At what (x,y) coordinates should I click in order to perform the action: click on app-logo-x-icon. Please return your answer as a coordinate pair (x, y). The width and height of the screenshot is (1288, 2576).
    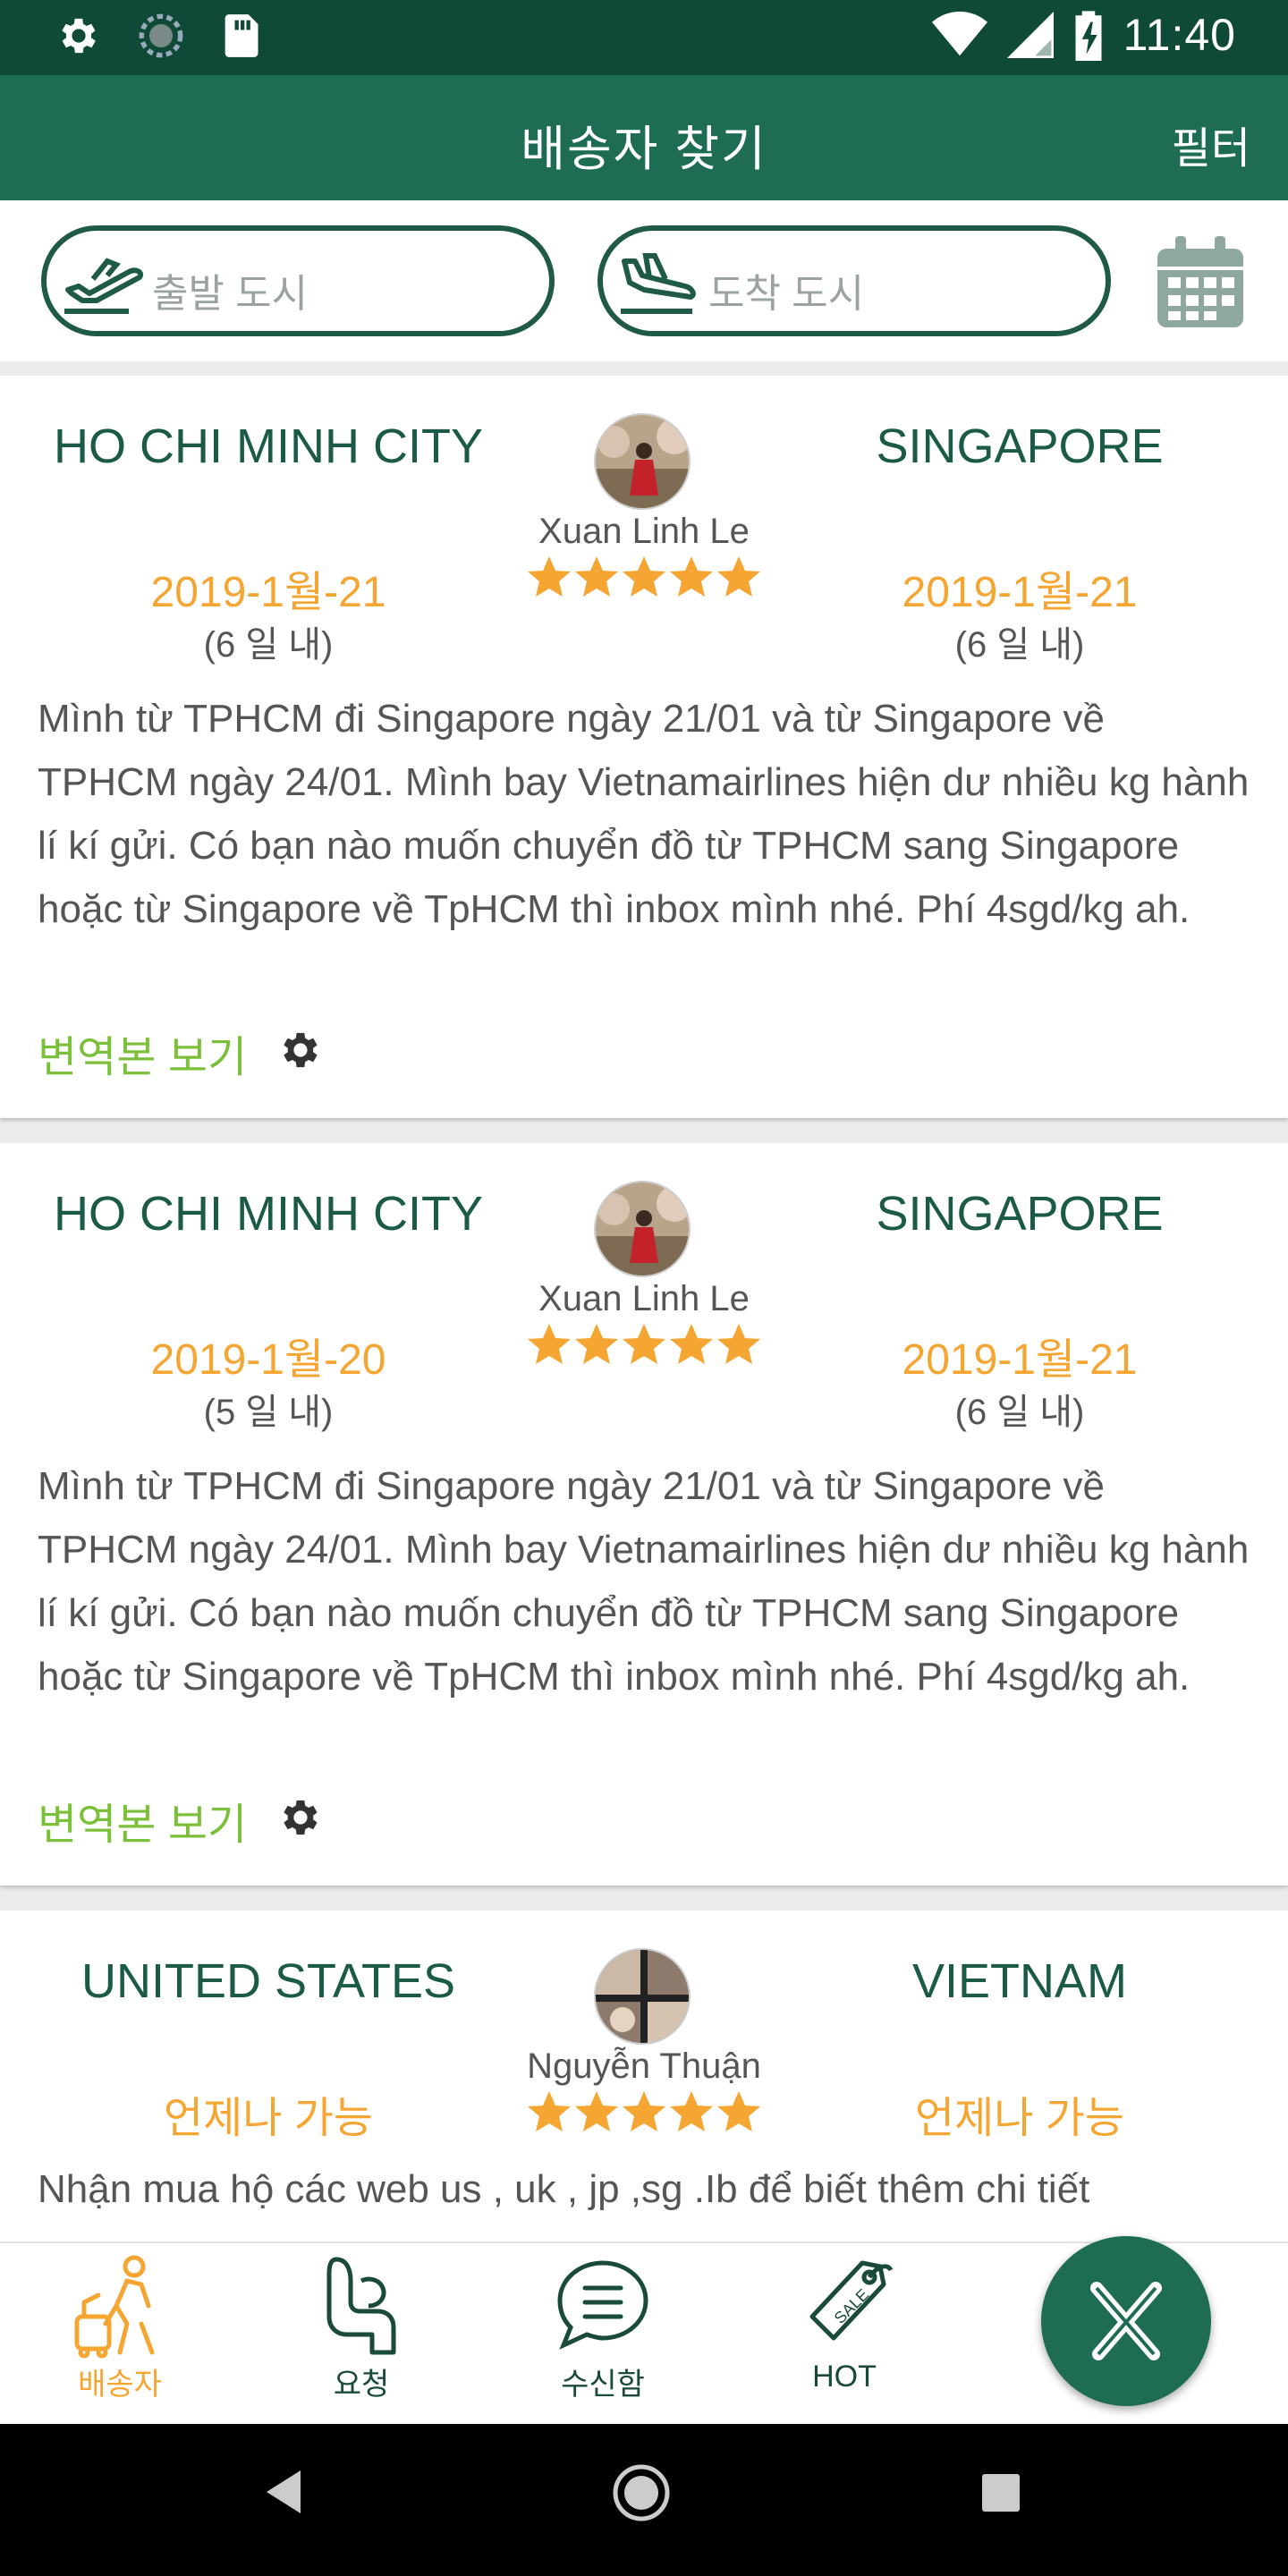
    Looking at the image, I should click on (1126, 2321).